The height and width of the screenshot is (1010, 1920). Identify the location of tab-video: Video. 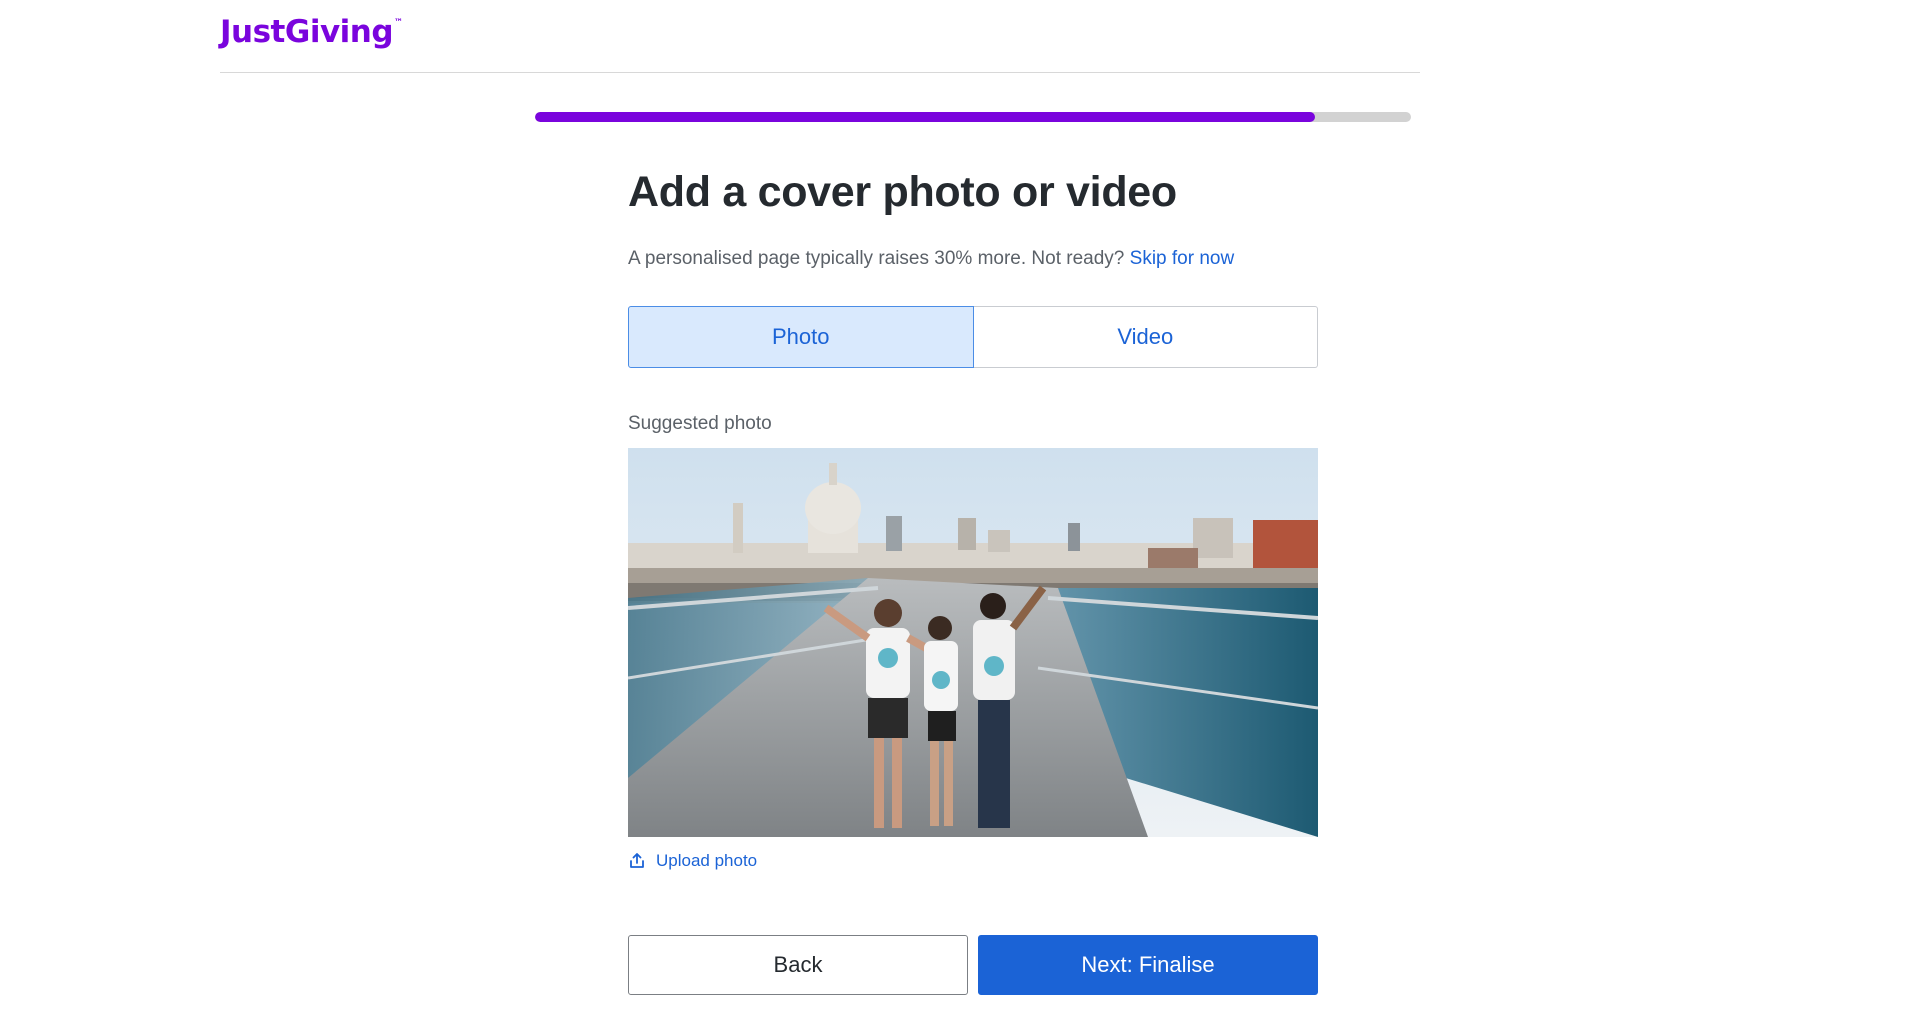
(1145, 337).